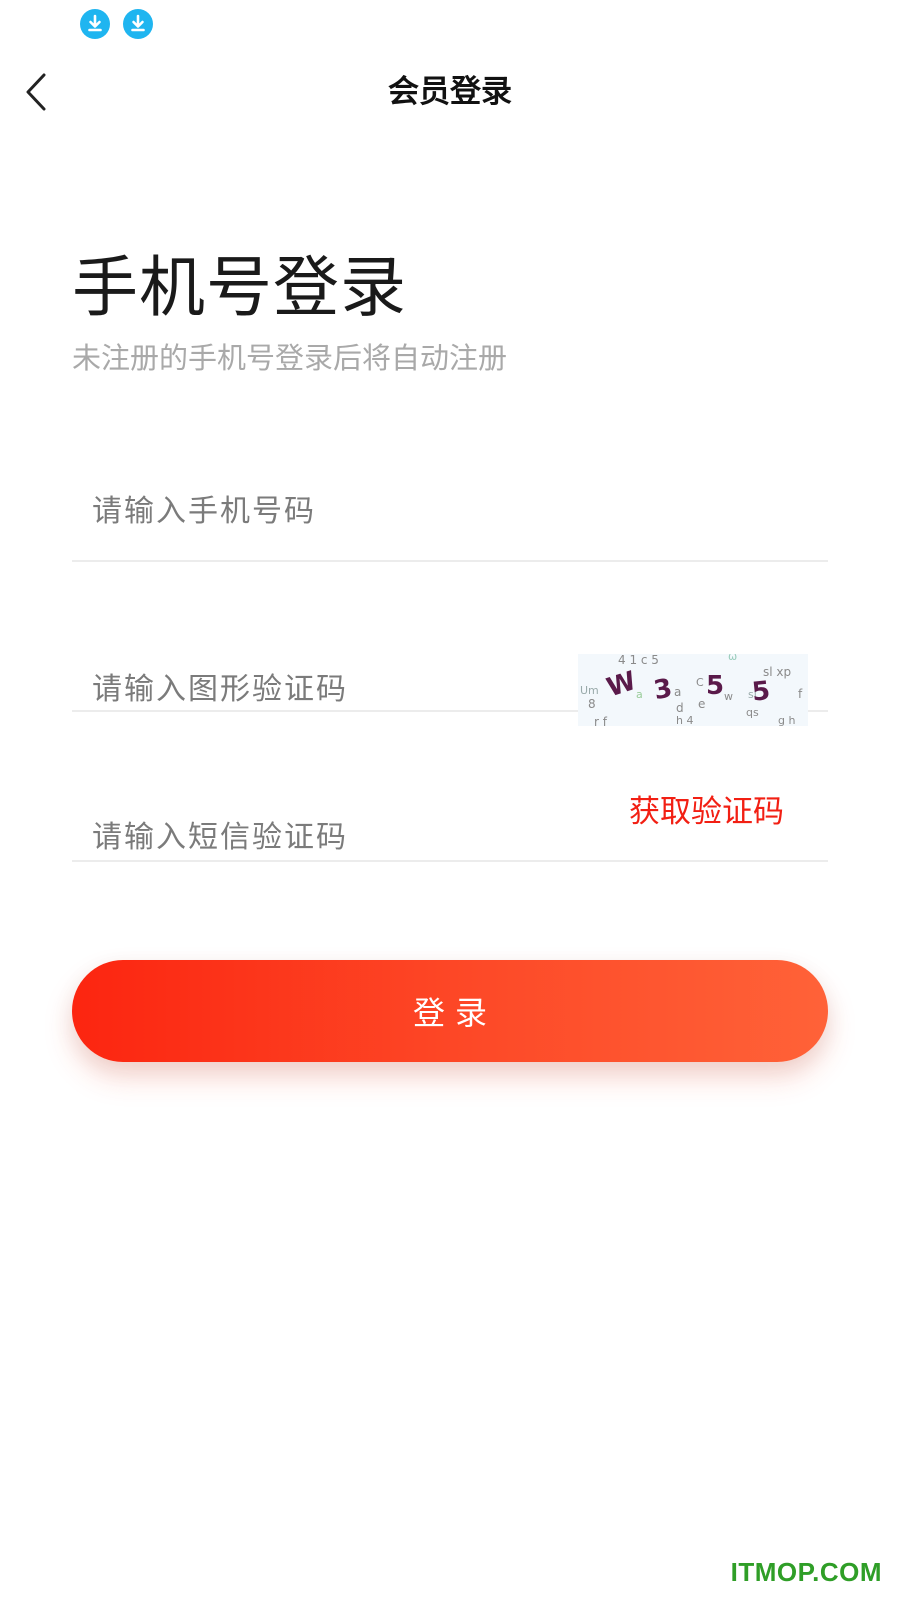 The width and height of the screenshot is (900, 1600). Describe the element at coordinates (728, 696) in the screenshot. I see `svg-text: w` at that location.